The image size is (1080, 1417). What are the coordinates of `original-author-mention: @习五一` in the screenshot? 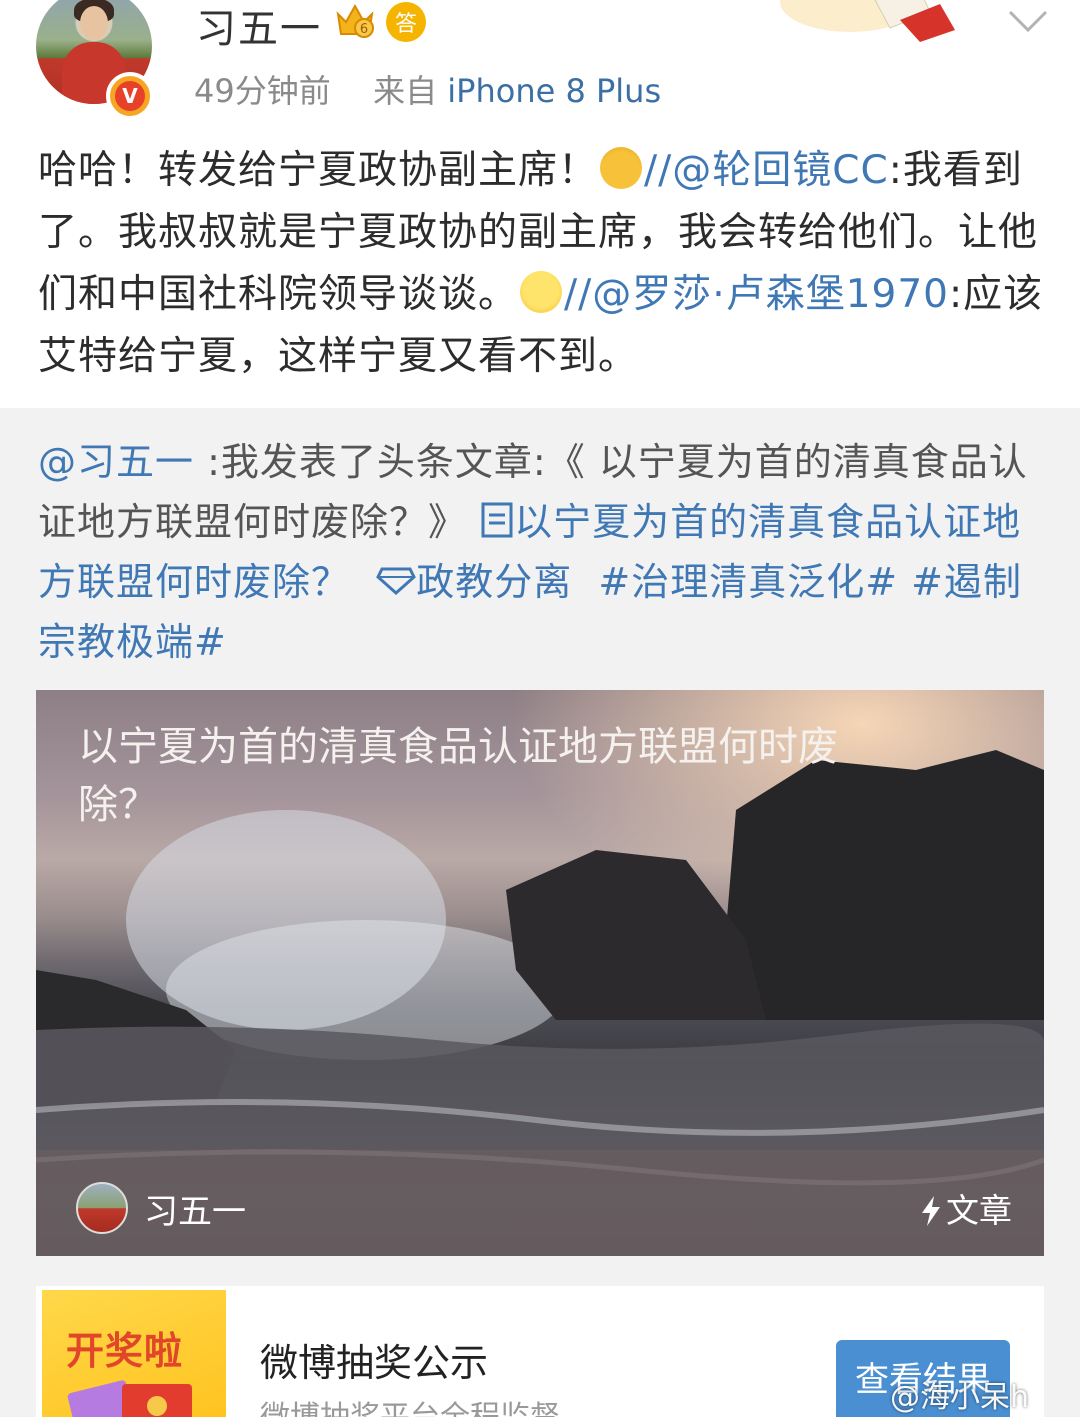 It's located at (116, 462).